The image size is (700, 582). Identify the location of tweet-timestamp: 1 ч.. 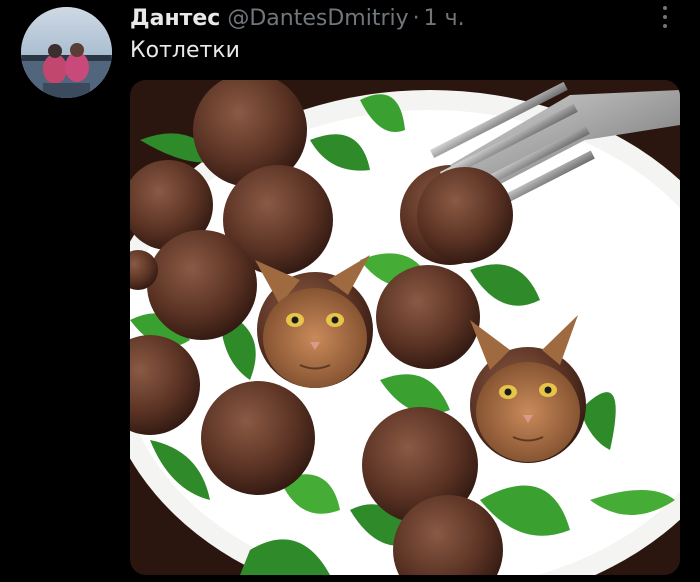
(444, 18).